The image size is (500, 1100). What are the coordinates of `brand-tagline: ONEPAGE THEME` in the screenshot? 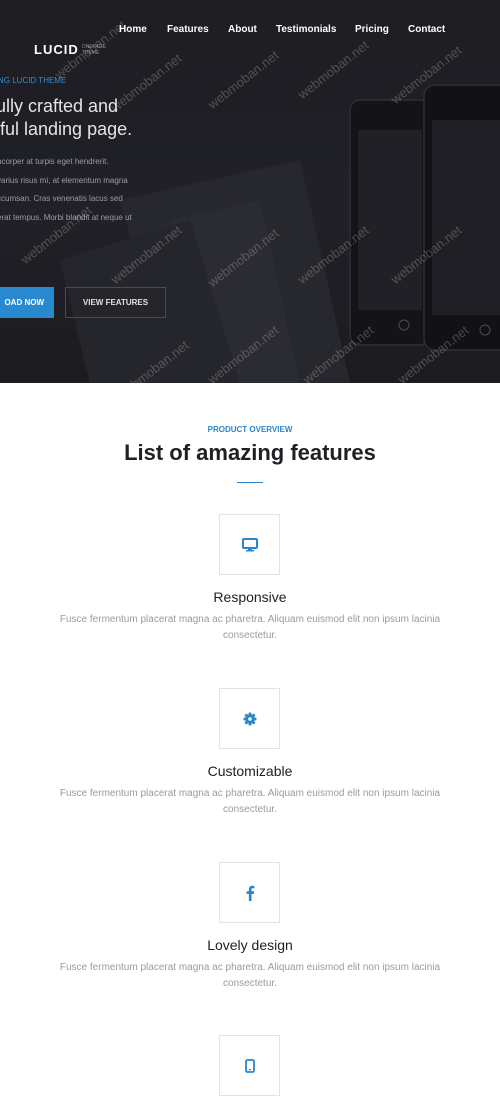 It's located at (94, 49).